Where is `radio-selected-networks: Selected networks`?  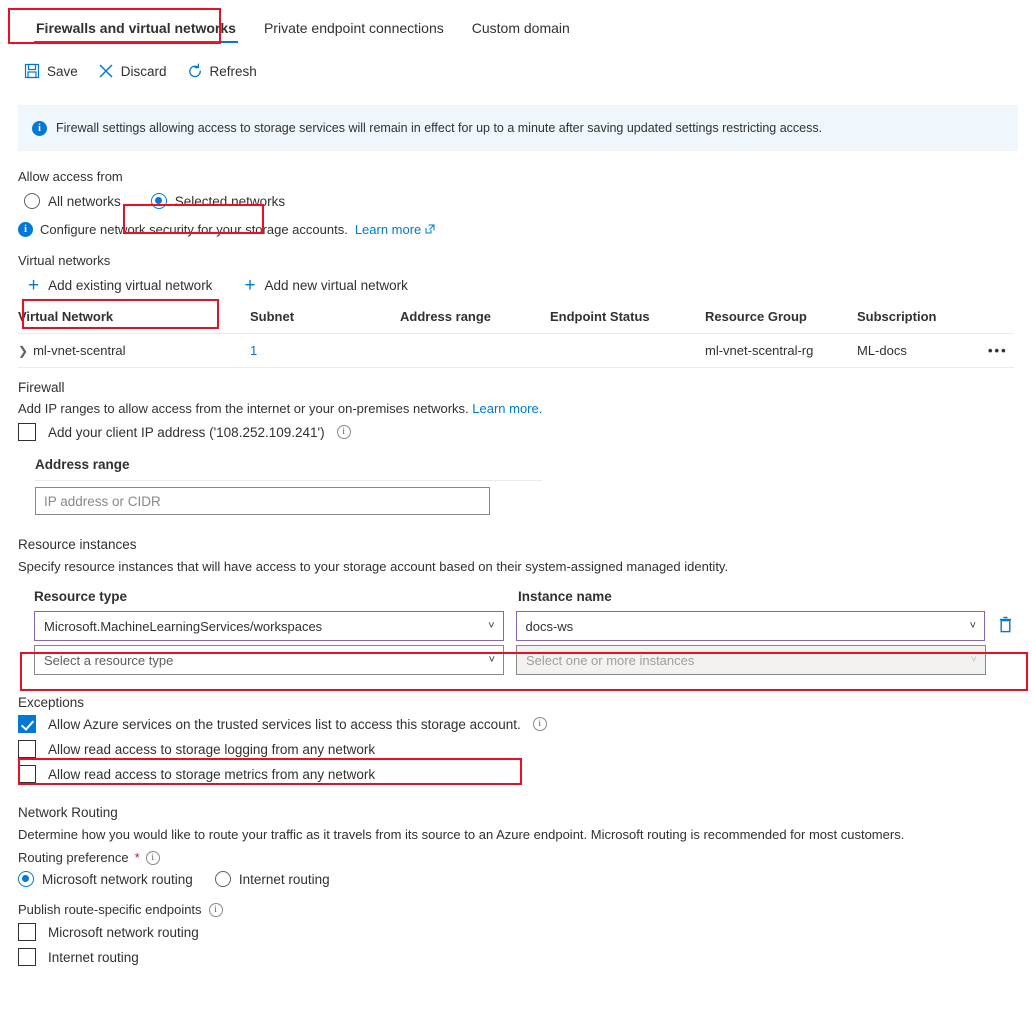 radio-selected-networks: Selected networks is located at coordinates (218, 201).